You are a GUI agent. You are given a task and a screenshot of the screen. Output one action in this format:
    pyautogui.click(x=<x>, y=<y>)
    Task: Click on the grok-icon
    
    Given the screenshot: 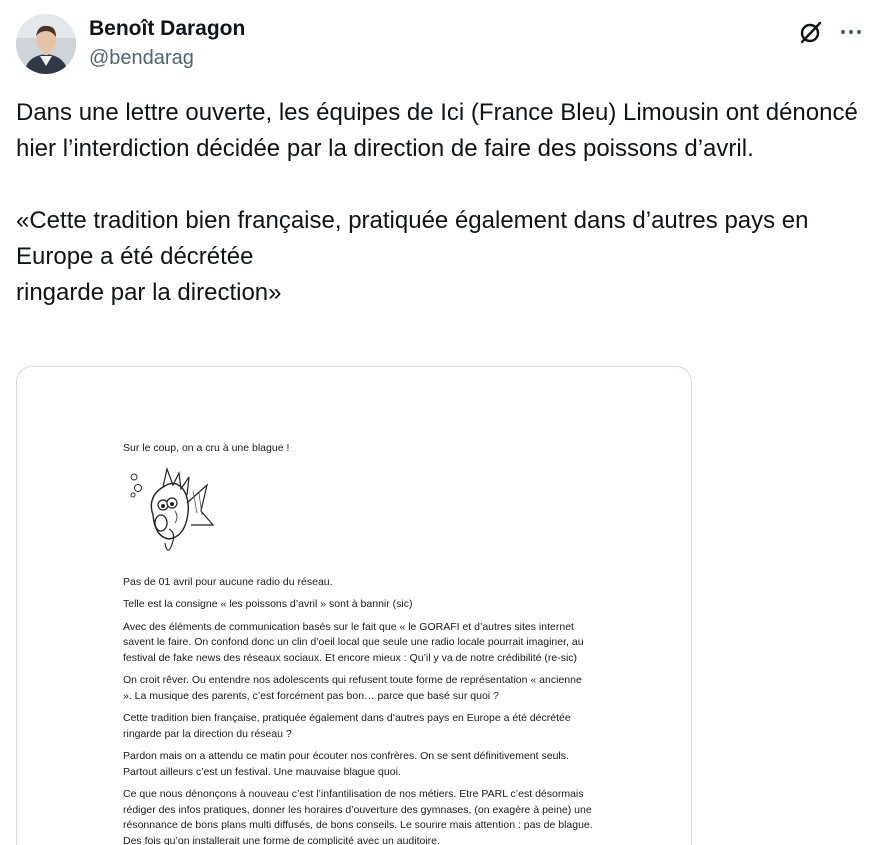 What is the action you would take?
    pyautogui.click(x=811, y=32)
    